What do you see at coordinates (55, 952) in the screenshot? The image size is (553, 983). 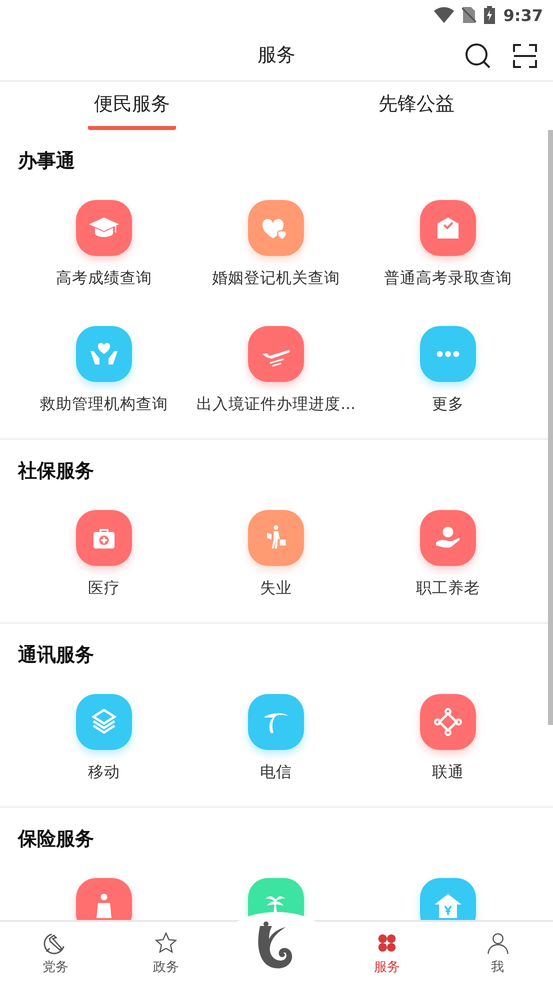 I see `nav-tab: 党务` at bounding box center [55, 952].